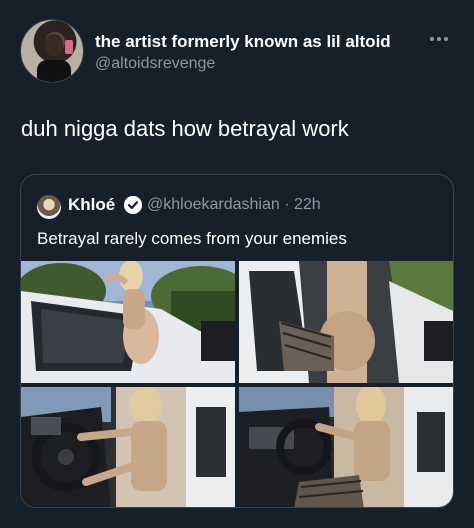  Describe the element at coordinates (243, 42) in the screenshot. I see `author-display-name: the artist formerly known as lil altoid` at that location.